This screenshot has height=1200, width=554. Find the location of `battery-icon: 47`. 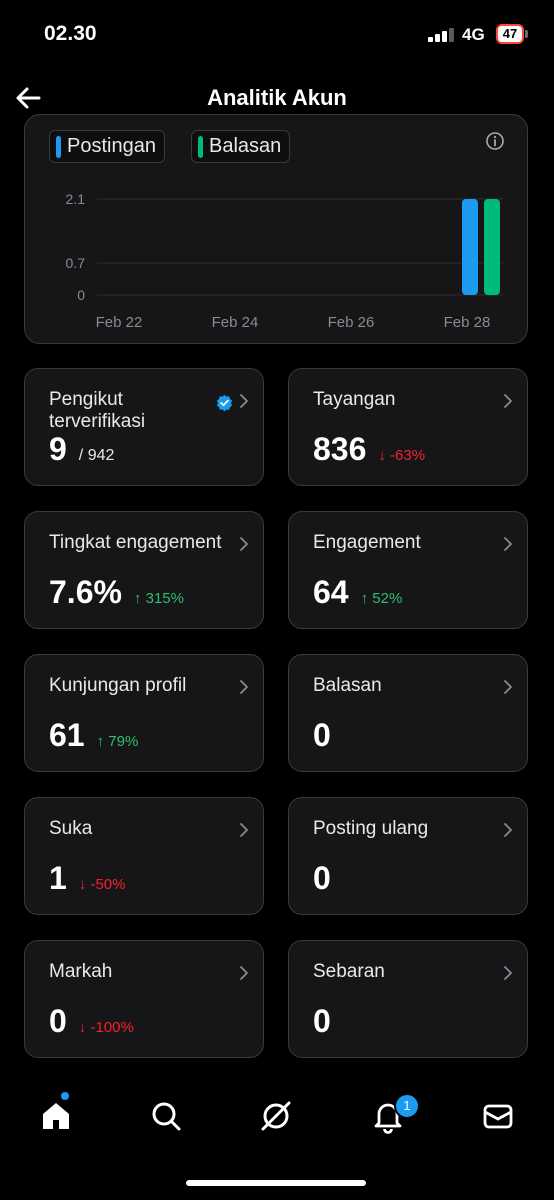

battery-icon: 47 is located at coordinates (510, 34).